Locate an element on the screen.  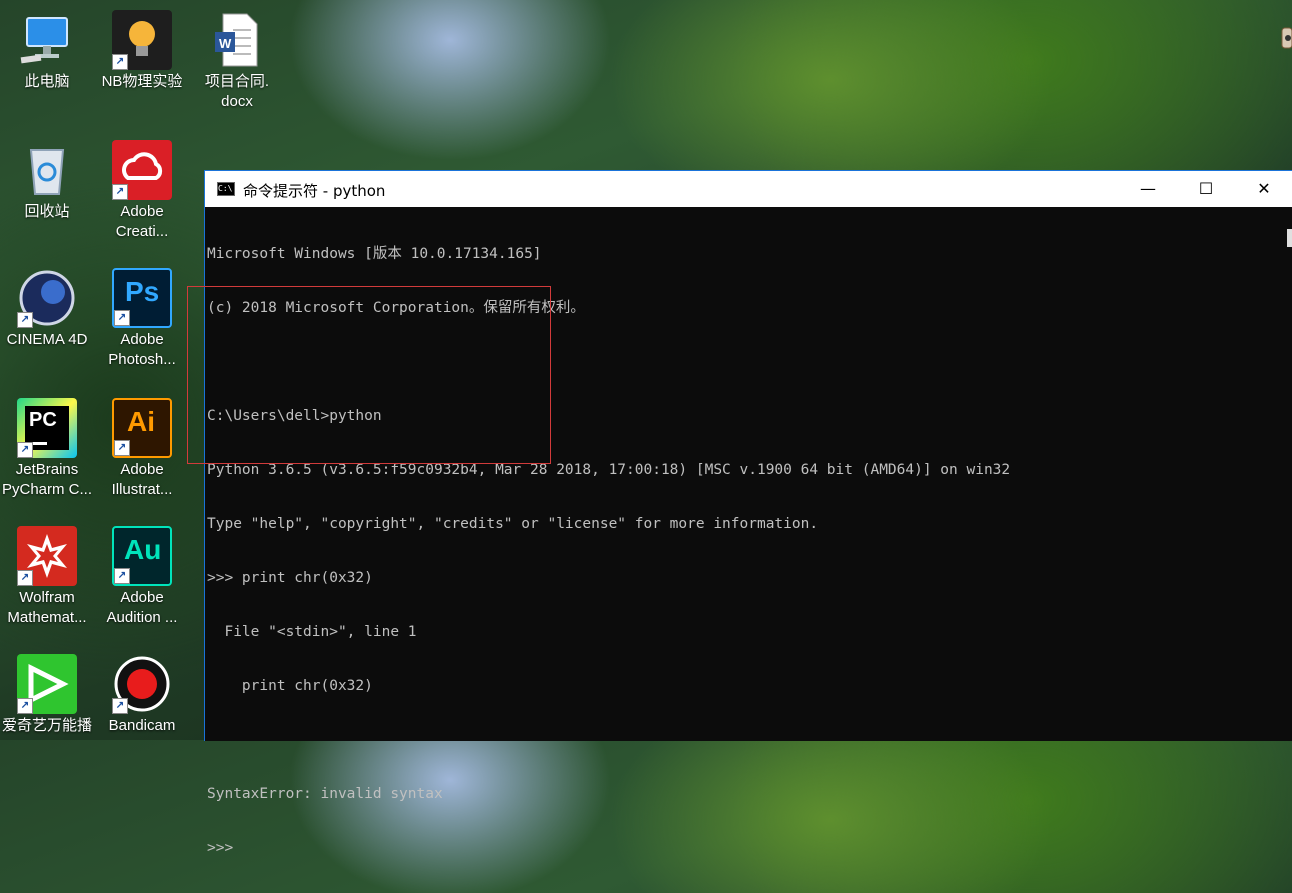
minimize-button: — is located at coordinates (1148, 189).